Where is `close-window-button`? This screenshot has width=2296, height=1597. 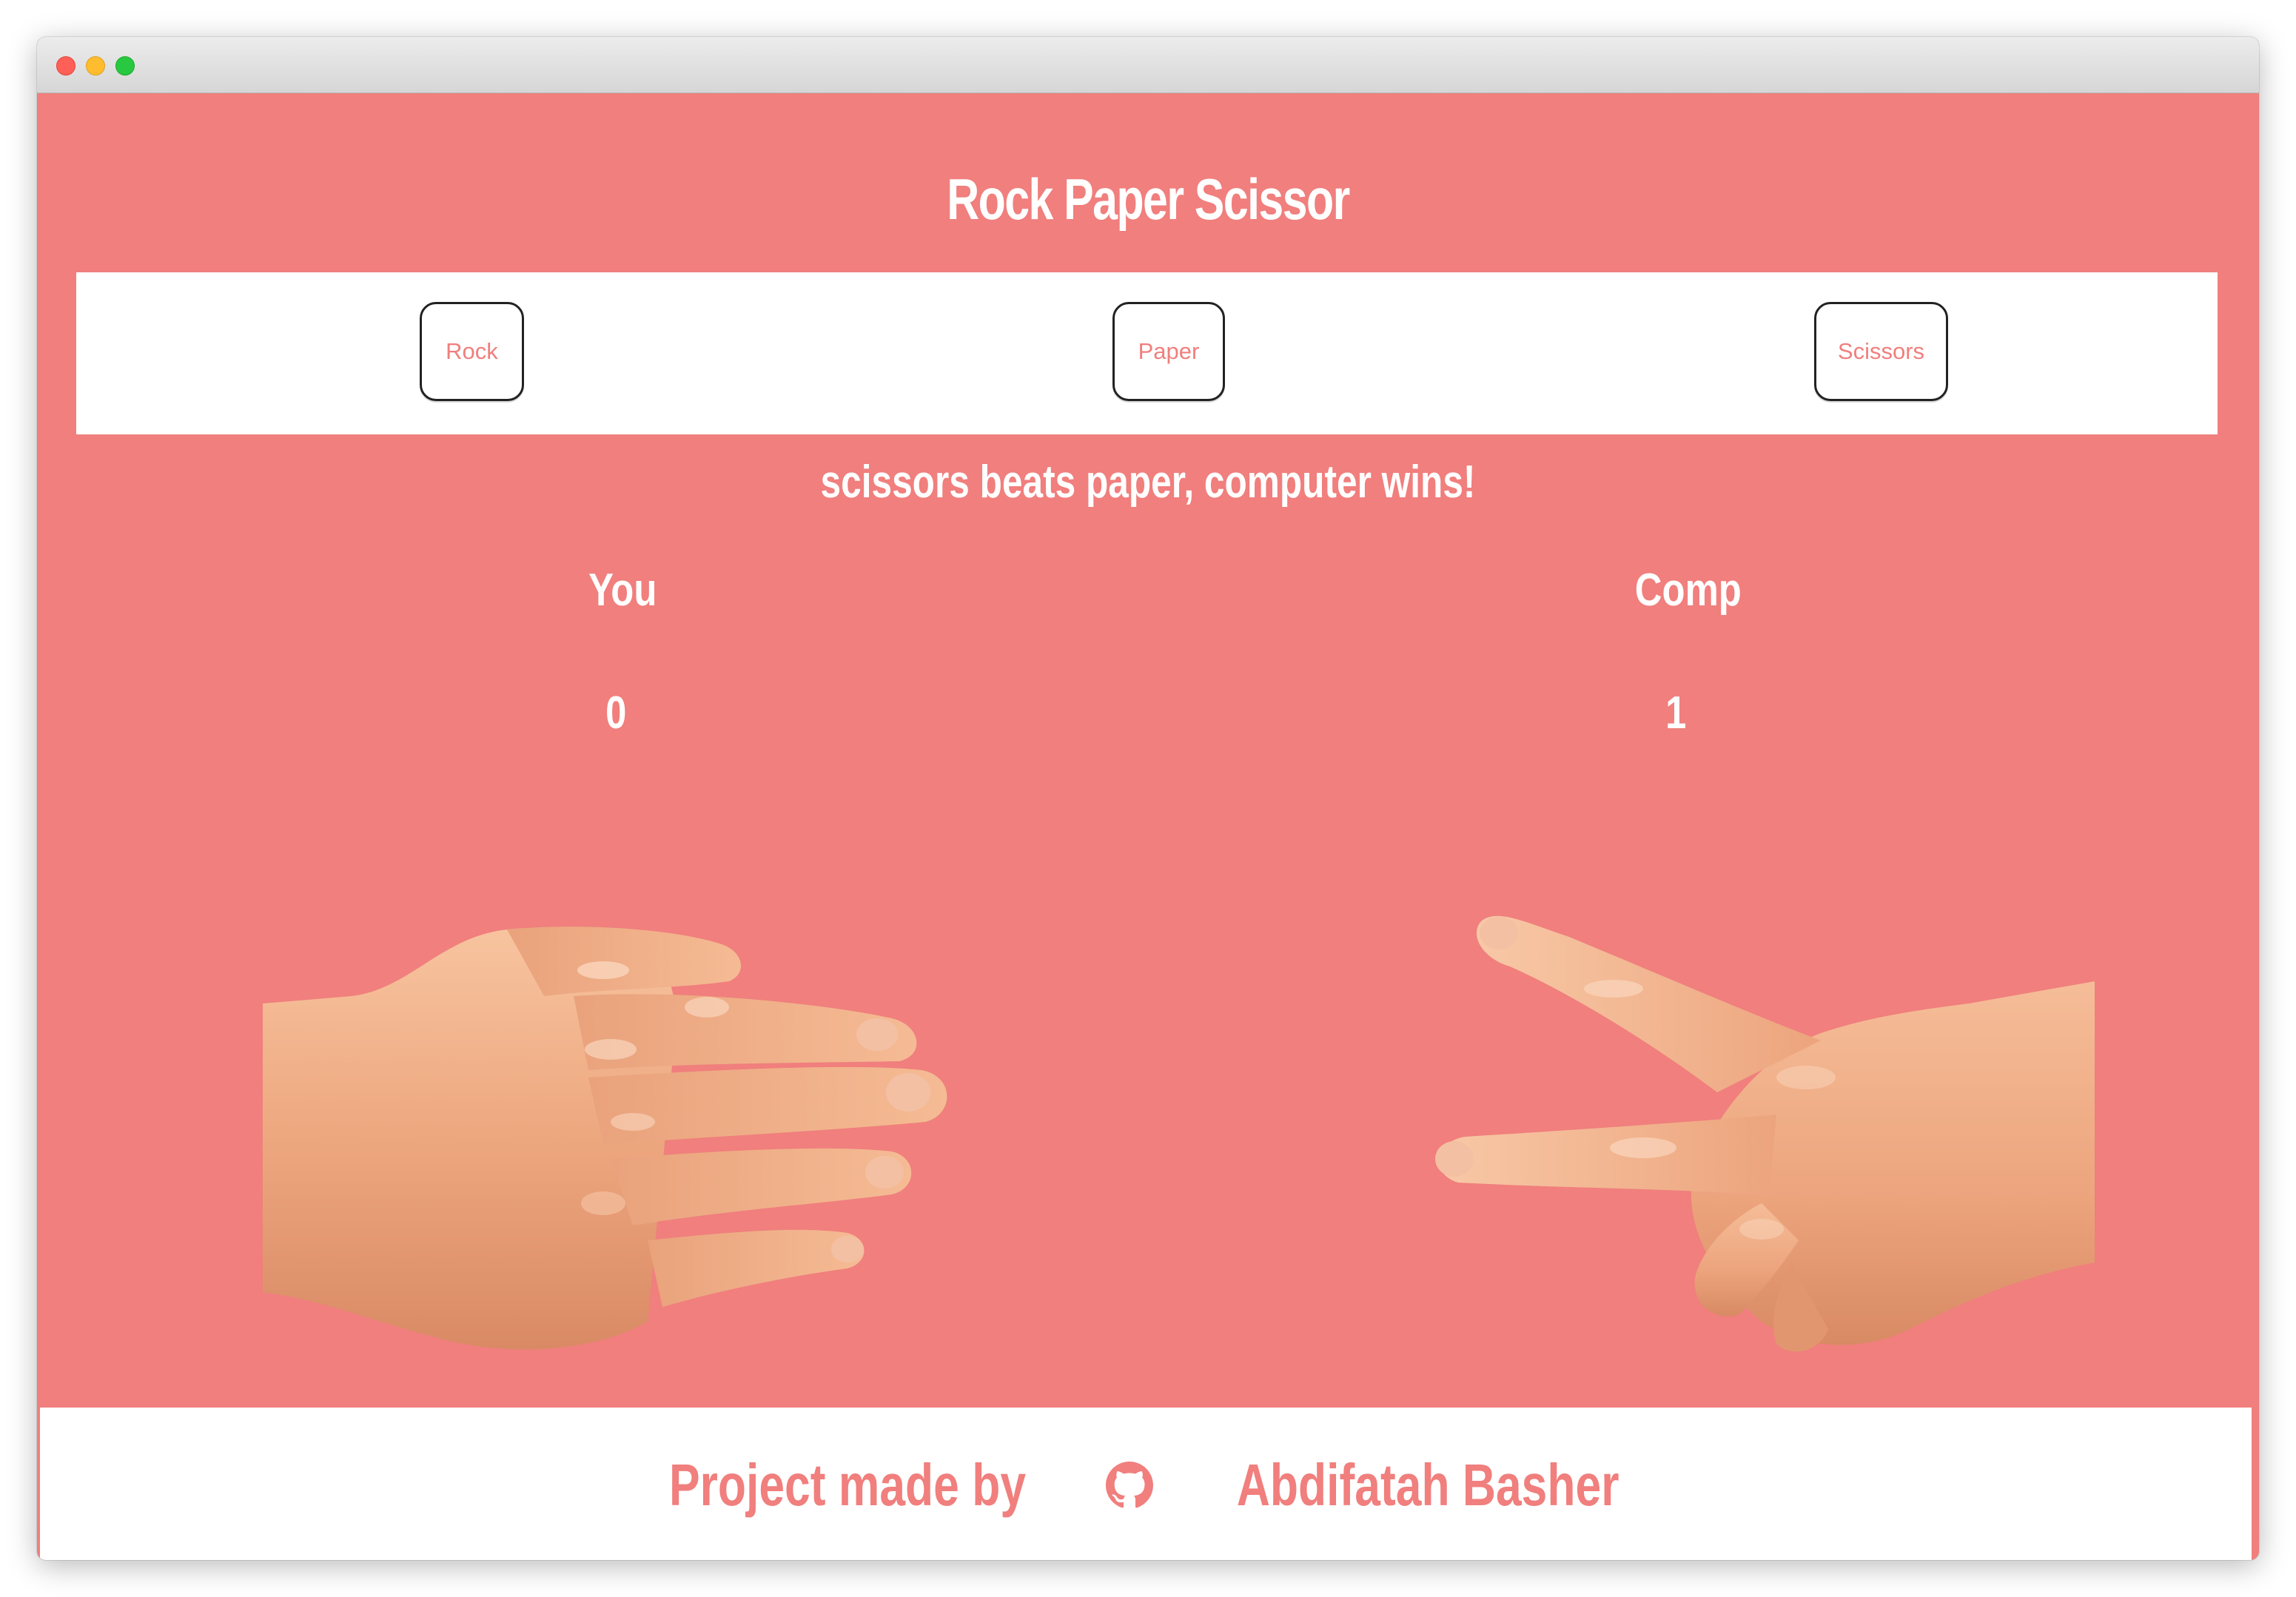
close-window-button is located at coordinates (66, 65).